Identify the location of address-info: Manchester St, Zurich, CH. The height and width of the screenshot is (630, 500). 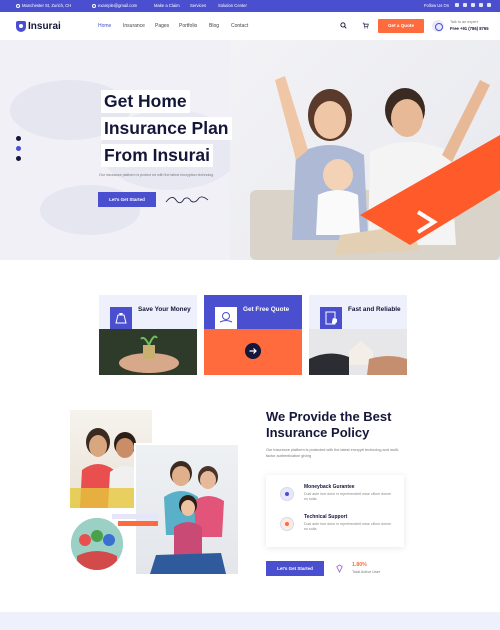
(43, 5).